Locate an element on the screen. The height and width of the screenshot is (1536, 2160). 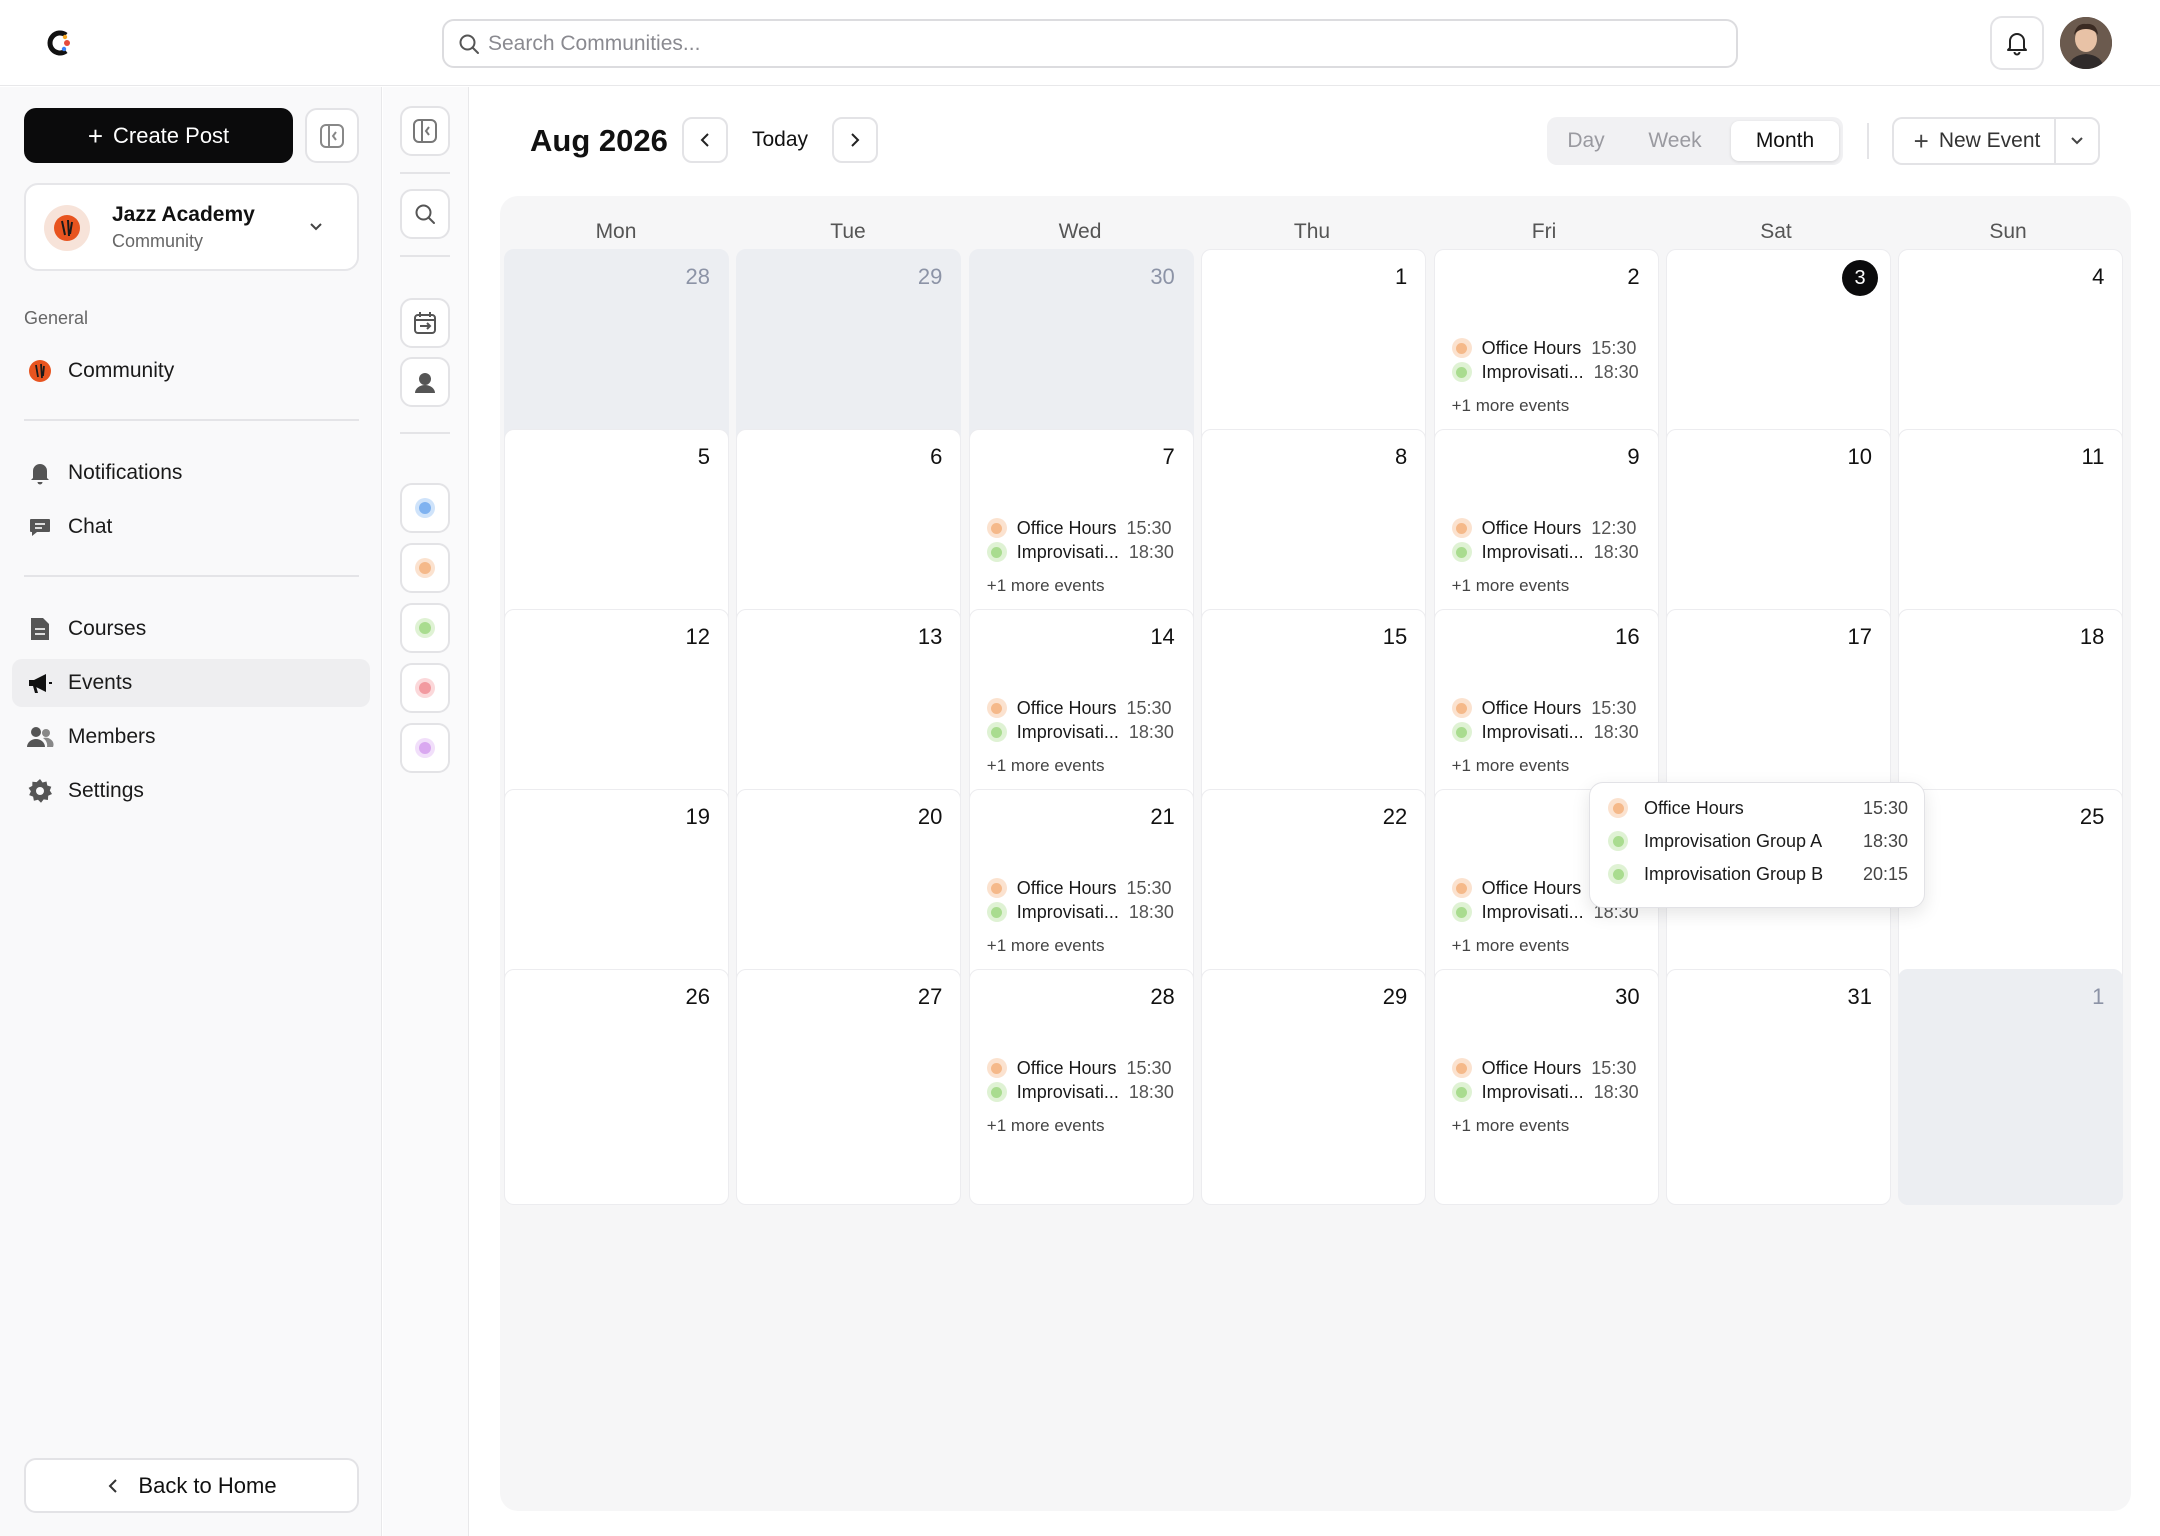
view-day-tab: Day is located at coordinates (1586, 141).